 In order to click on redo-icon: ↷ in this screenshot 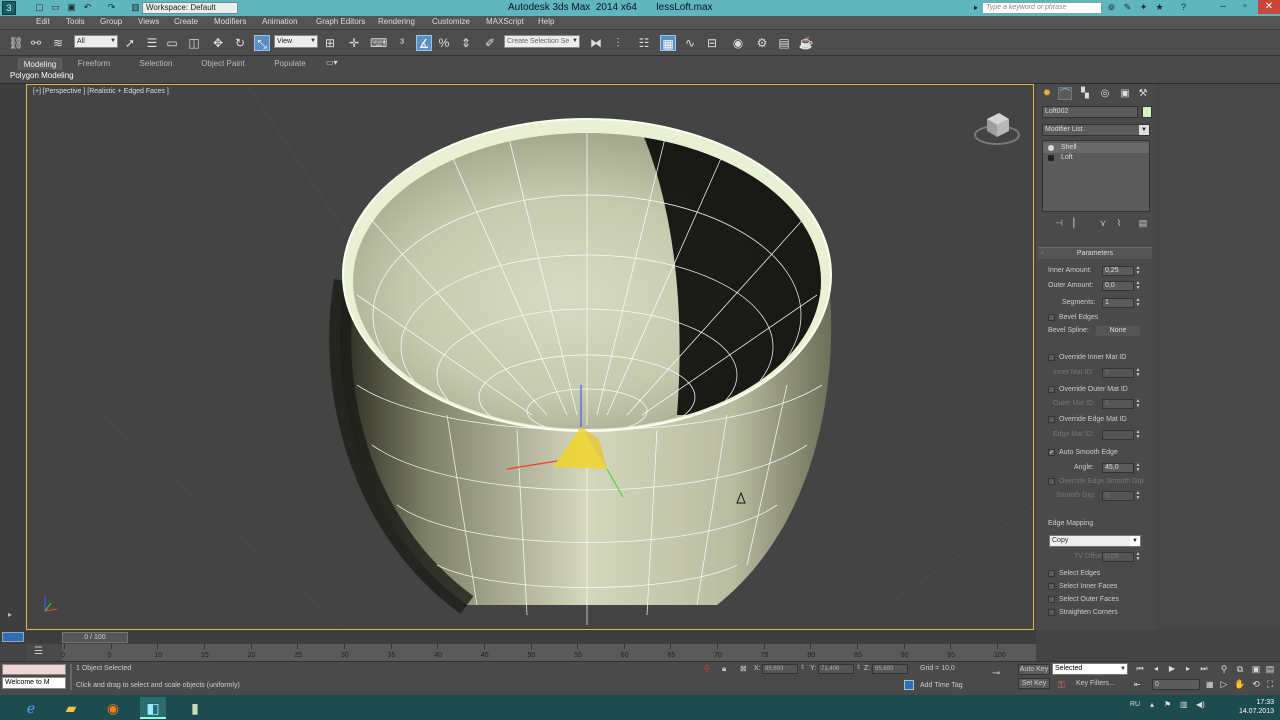, I will do `click(111, 7)`.